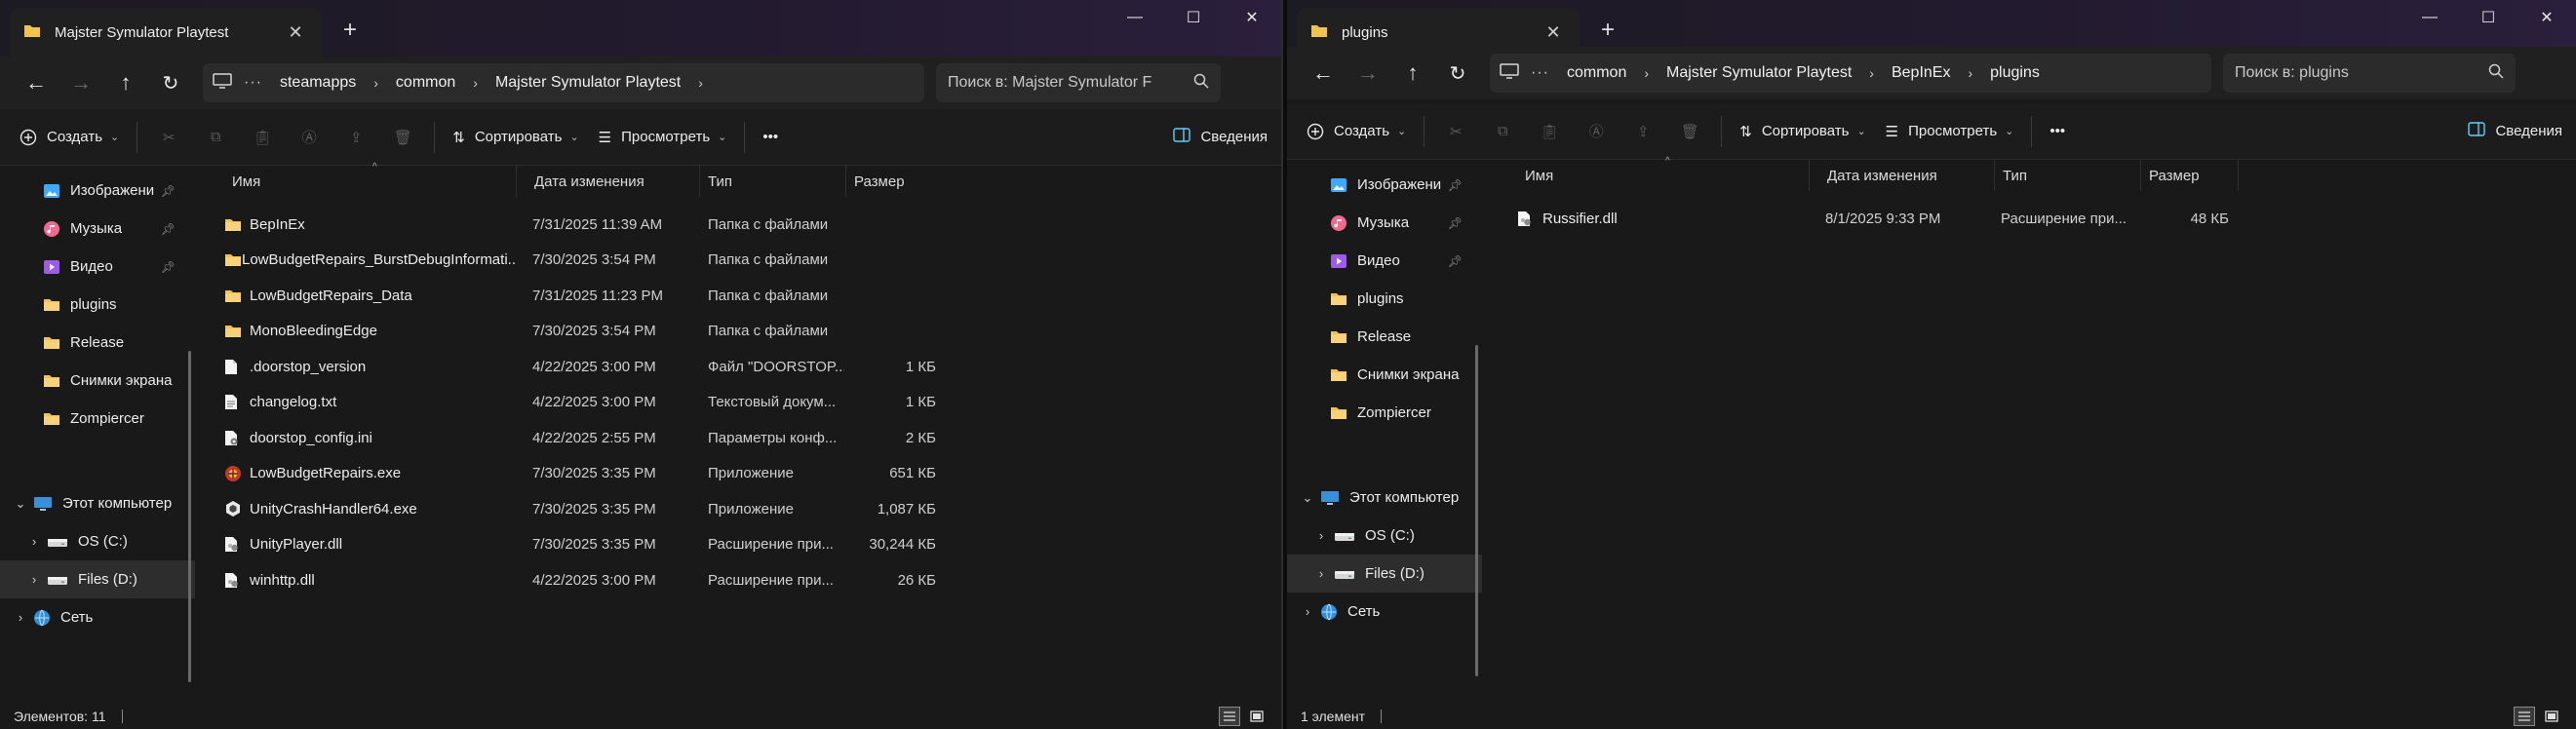  What do you see at coordinates (1663, 219) in the screenshot?
I see `file-name-cell: Russifier.dll` at bounding box center [1663, 219].